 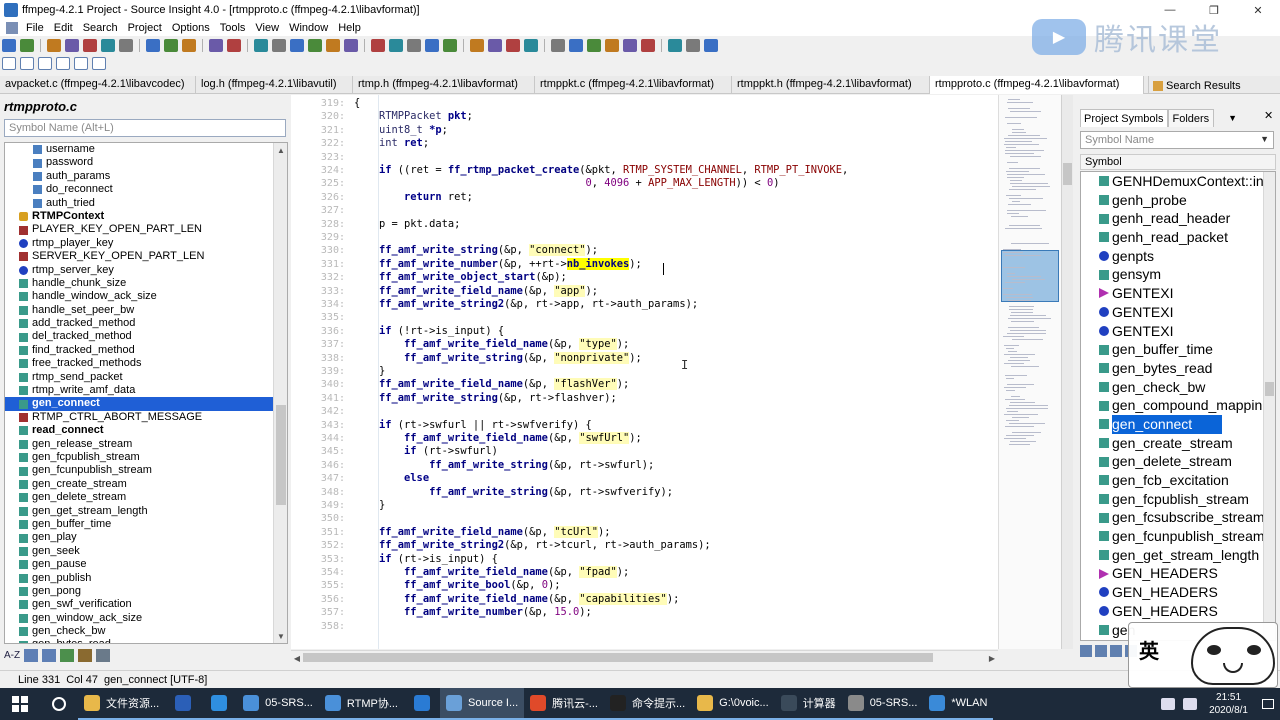 I want to click on symbol-item: gen_delete_stream, so click(x=139, y=497).